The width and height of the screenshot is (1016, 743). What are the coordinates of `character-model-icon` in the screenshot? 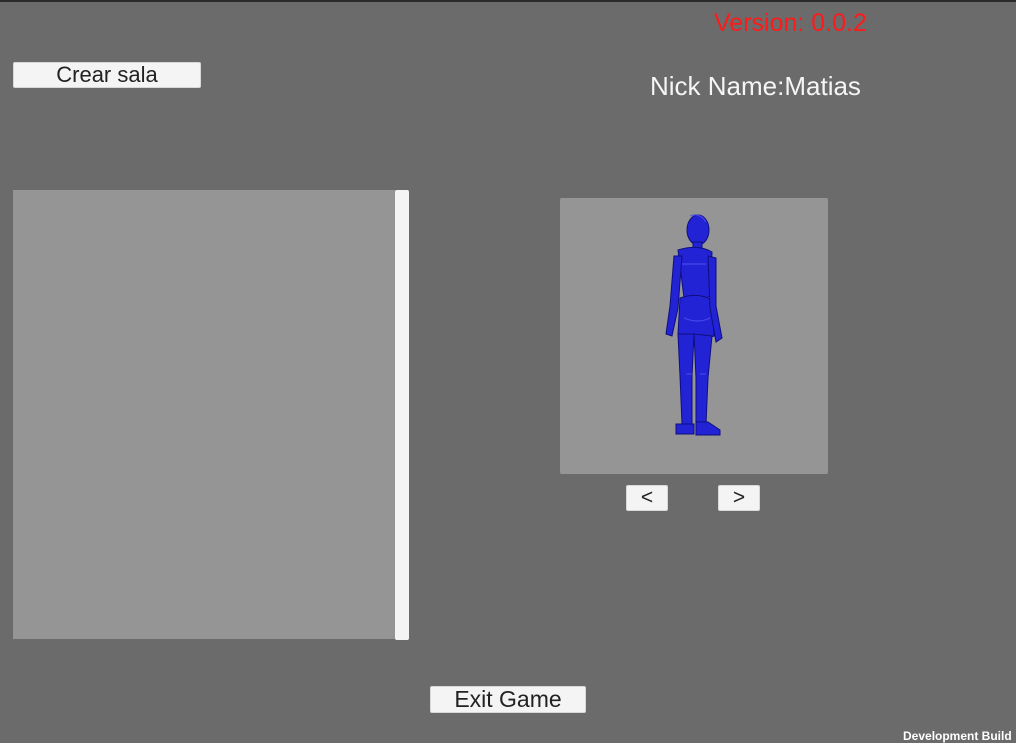 It's located at (694, 325).